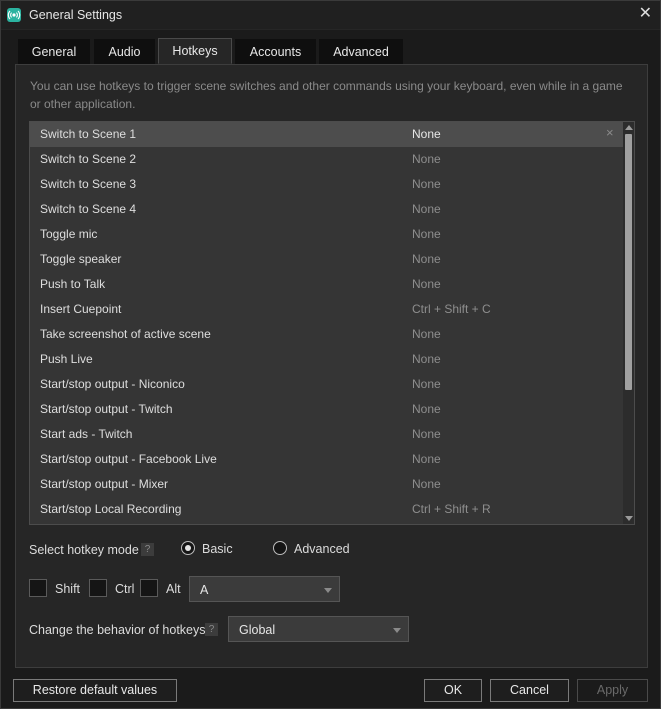  What do you see at coordinates (645, 14) in the screenshot?
I see `close-icon: ✕` at bounding box center [645, 14].